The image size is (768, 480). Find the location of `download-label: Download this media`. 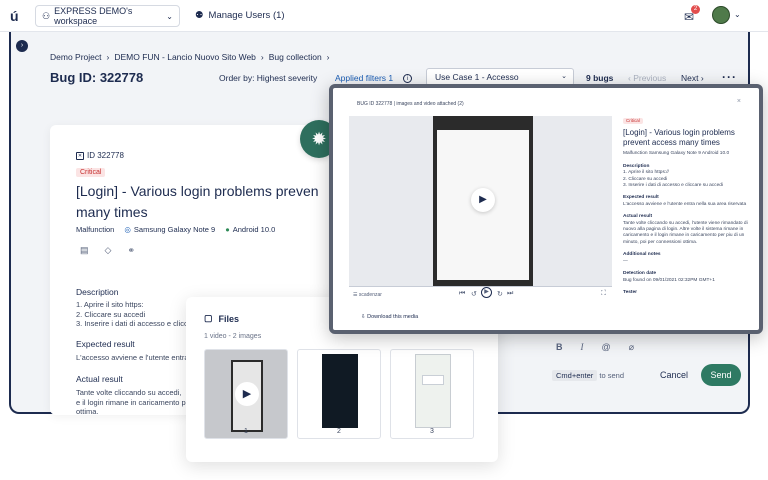

download-label: Download this media is located at coordinates (393, 317).